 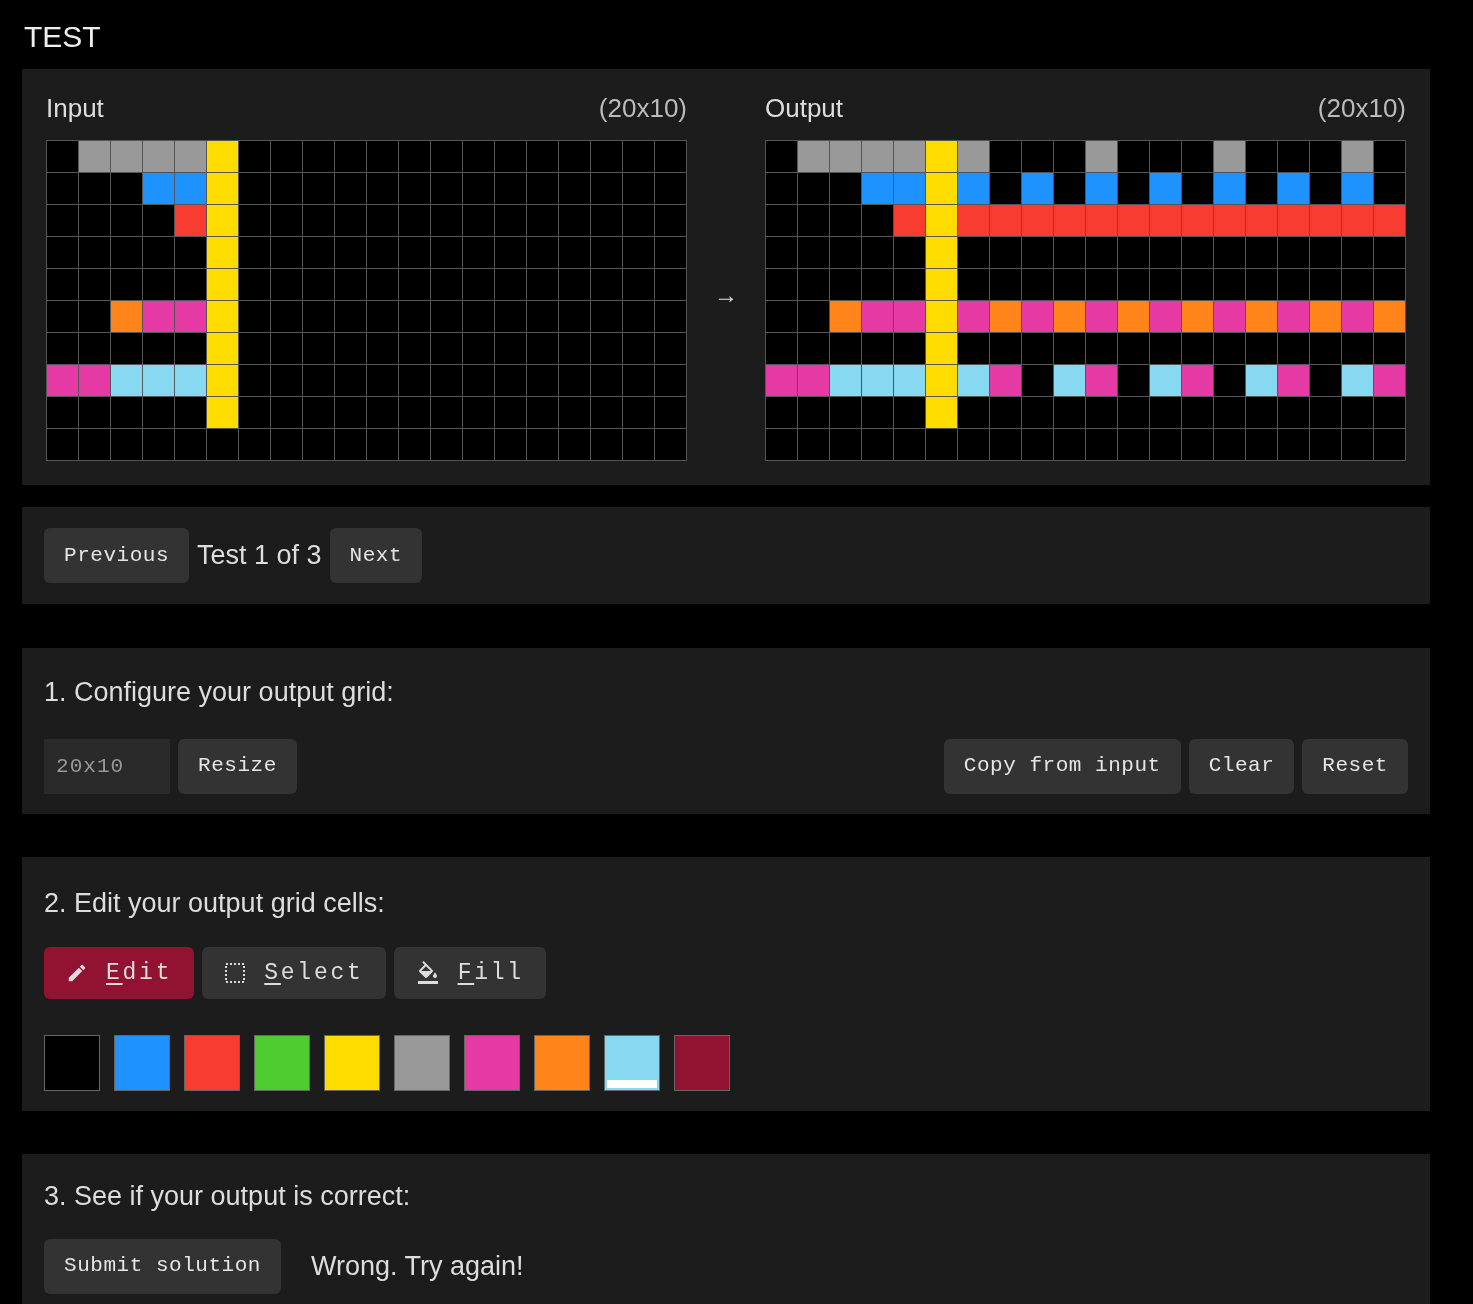 I want to click on grid-label: Input, so click(x=75, y=108).